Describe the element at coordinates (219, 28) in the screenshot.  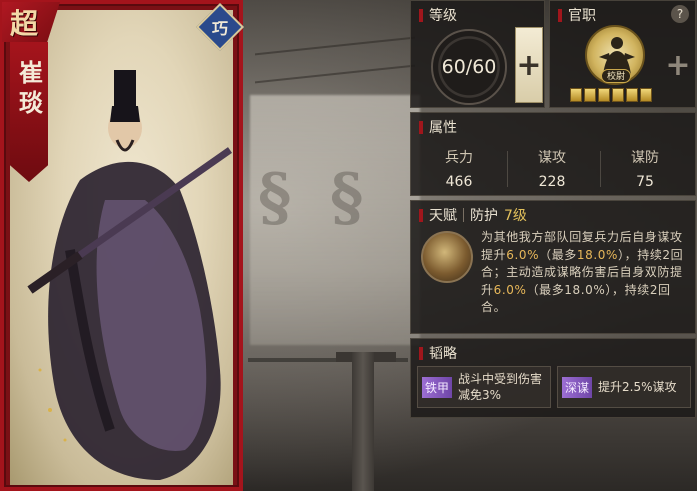
I see `hero-type-label: 巧` at that location.